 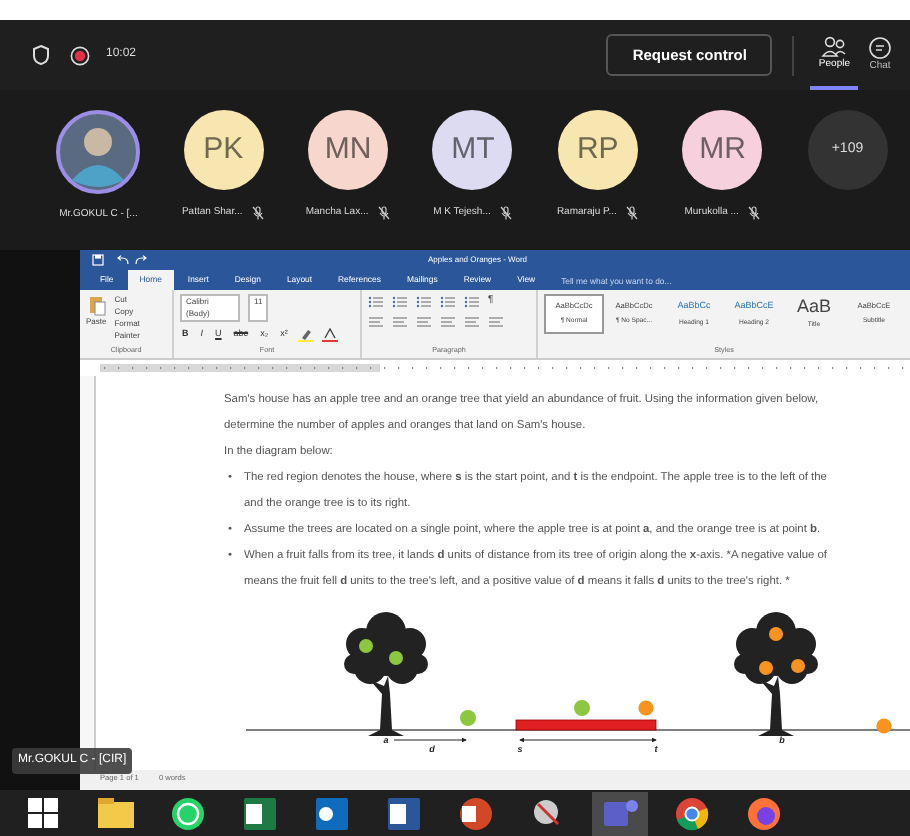 What do you see at coordinates (597, 150) in the screenshot?
I see `avatar: RP` at bounding box center [597, 150].